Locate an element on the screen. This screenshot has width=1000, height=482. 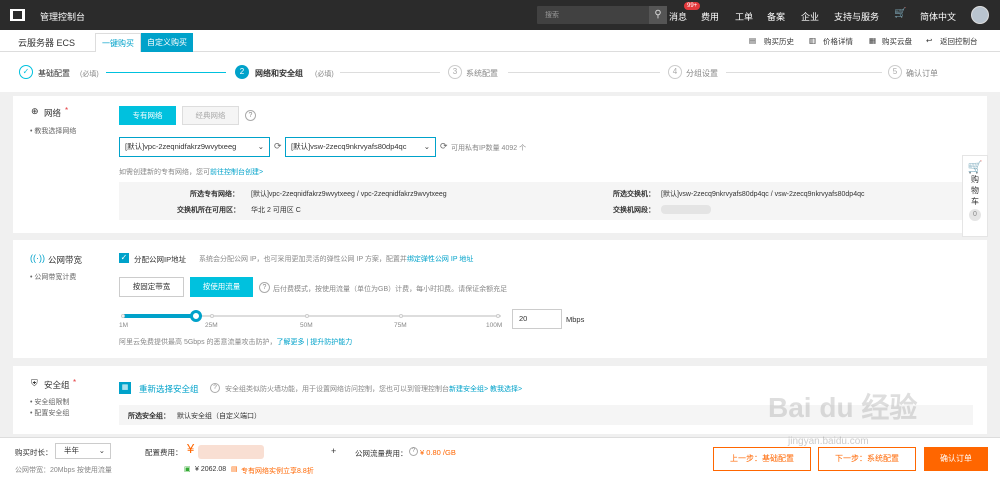
step-1-label: 基础配置 is located at coordinates (54, 73).